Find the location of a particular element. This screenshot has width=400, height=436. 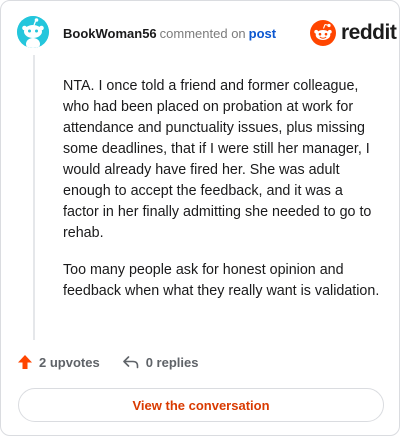

upvote-action: 2 upvotes is located at coordinates (58, 362).